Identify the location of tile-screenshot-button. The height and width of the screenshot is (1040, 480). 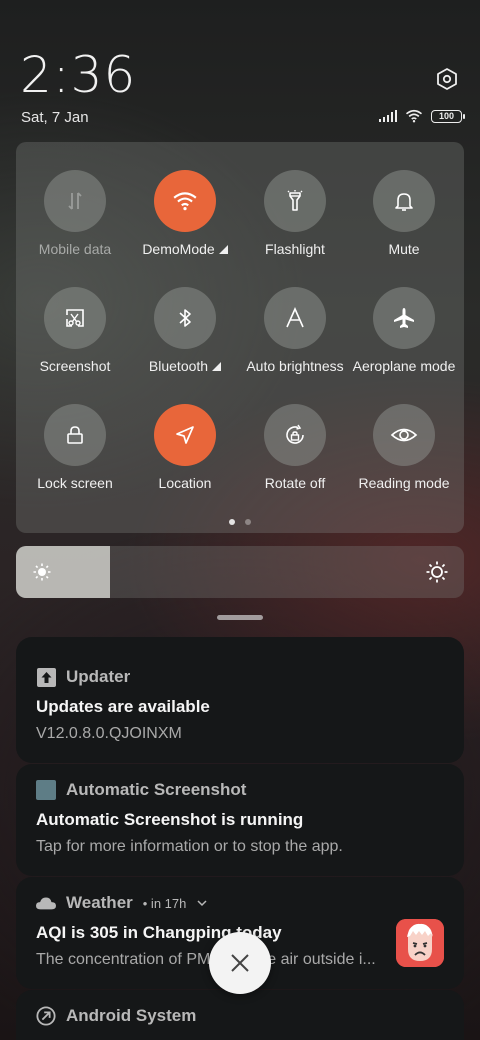
(75, 318).